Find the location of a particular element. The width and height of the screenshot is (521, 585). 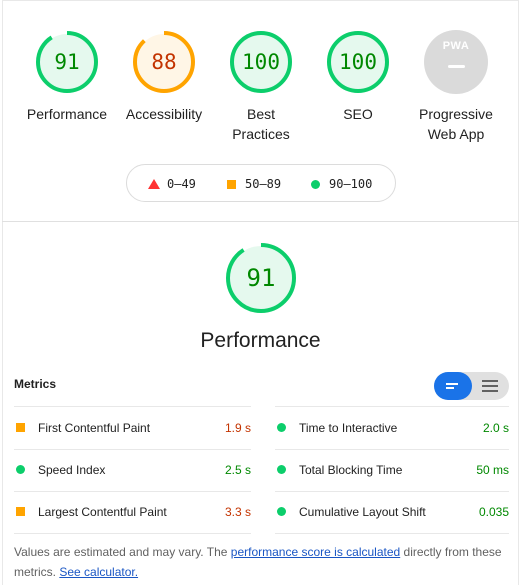

metric-name: Cumulative Layout Shift is located at coordinates (362, 512).